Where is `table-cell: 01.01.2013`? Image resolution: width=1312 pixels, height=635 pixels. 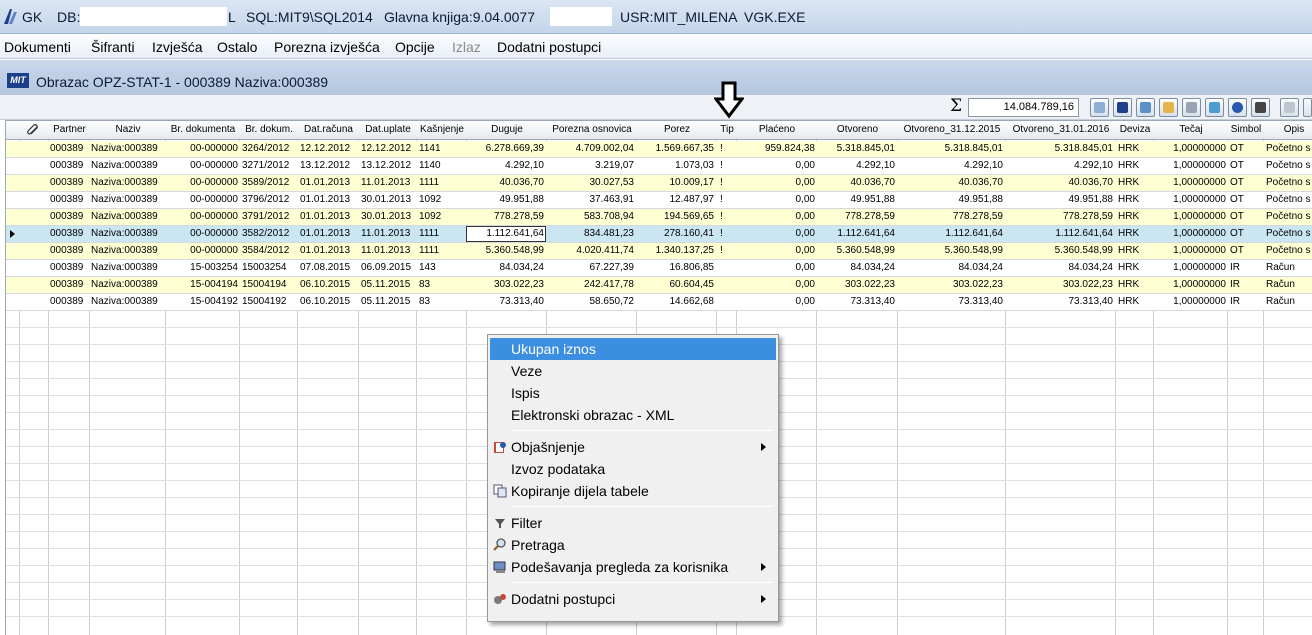 table-cell: 01.01.2013 is located at coordinates (328, 199).